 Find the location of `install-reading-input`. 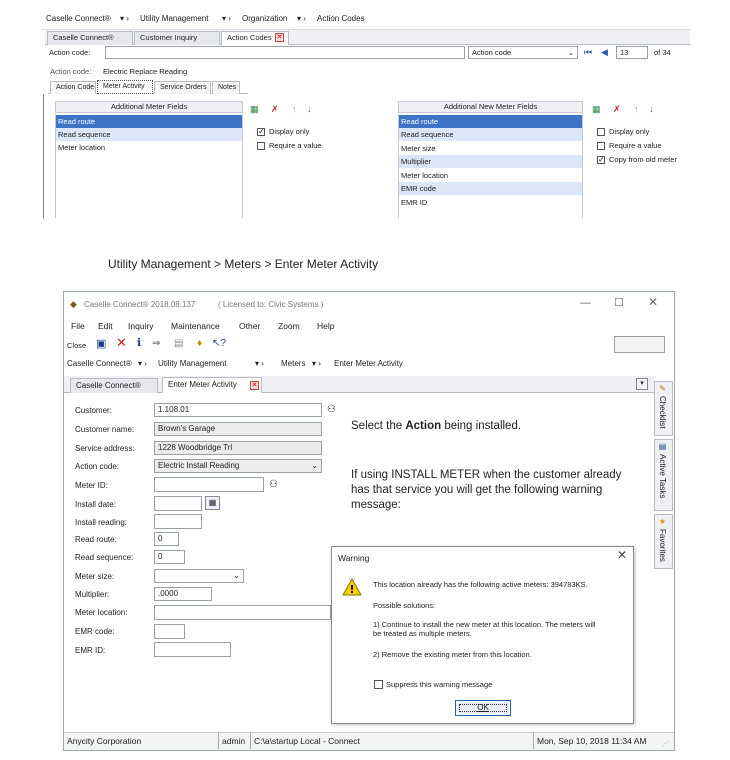

install-reading-input is located at coordinates (178, 521).